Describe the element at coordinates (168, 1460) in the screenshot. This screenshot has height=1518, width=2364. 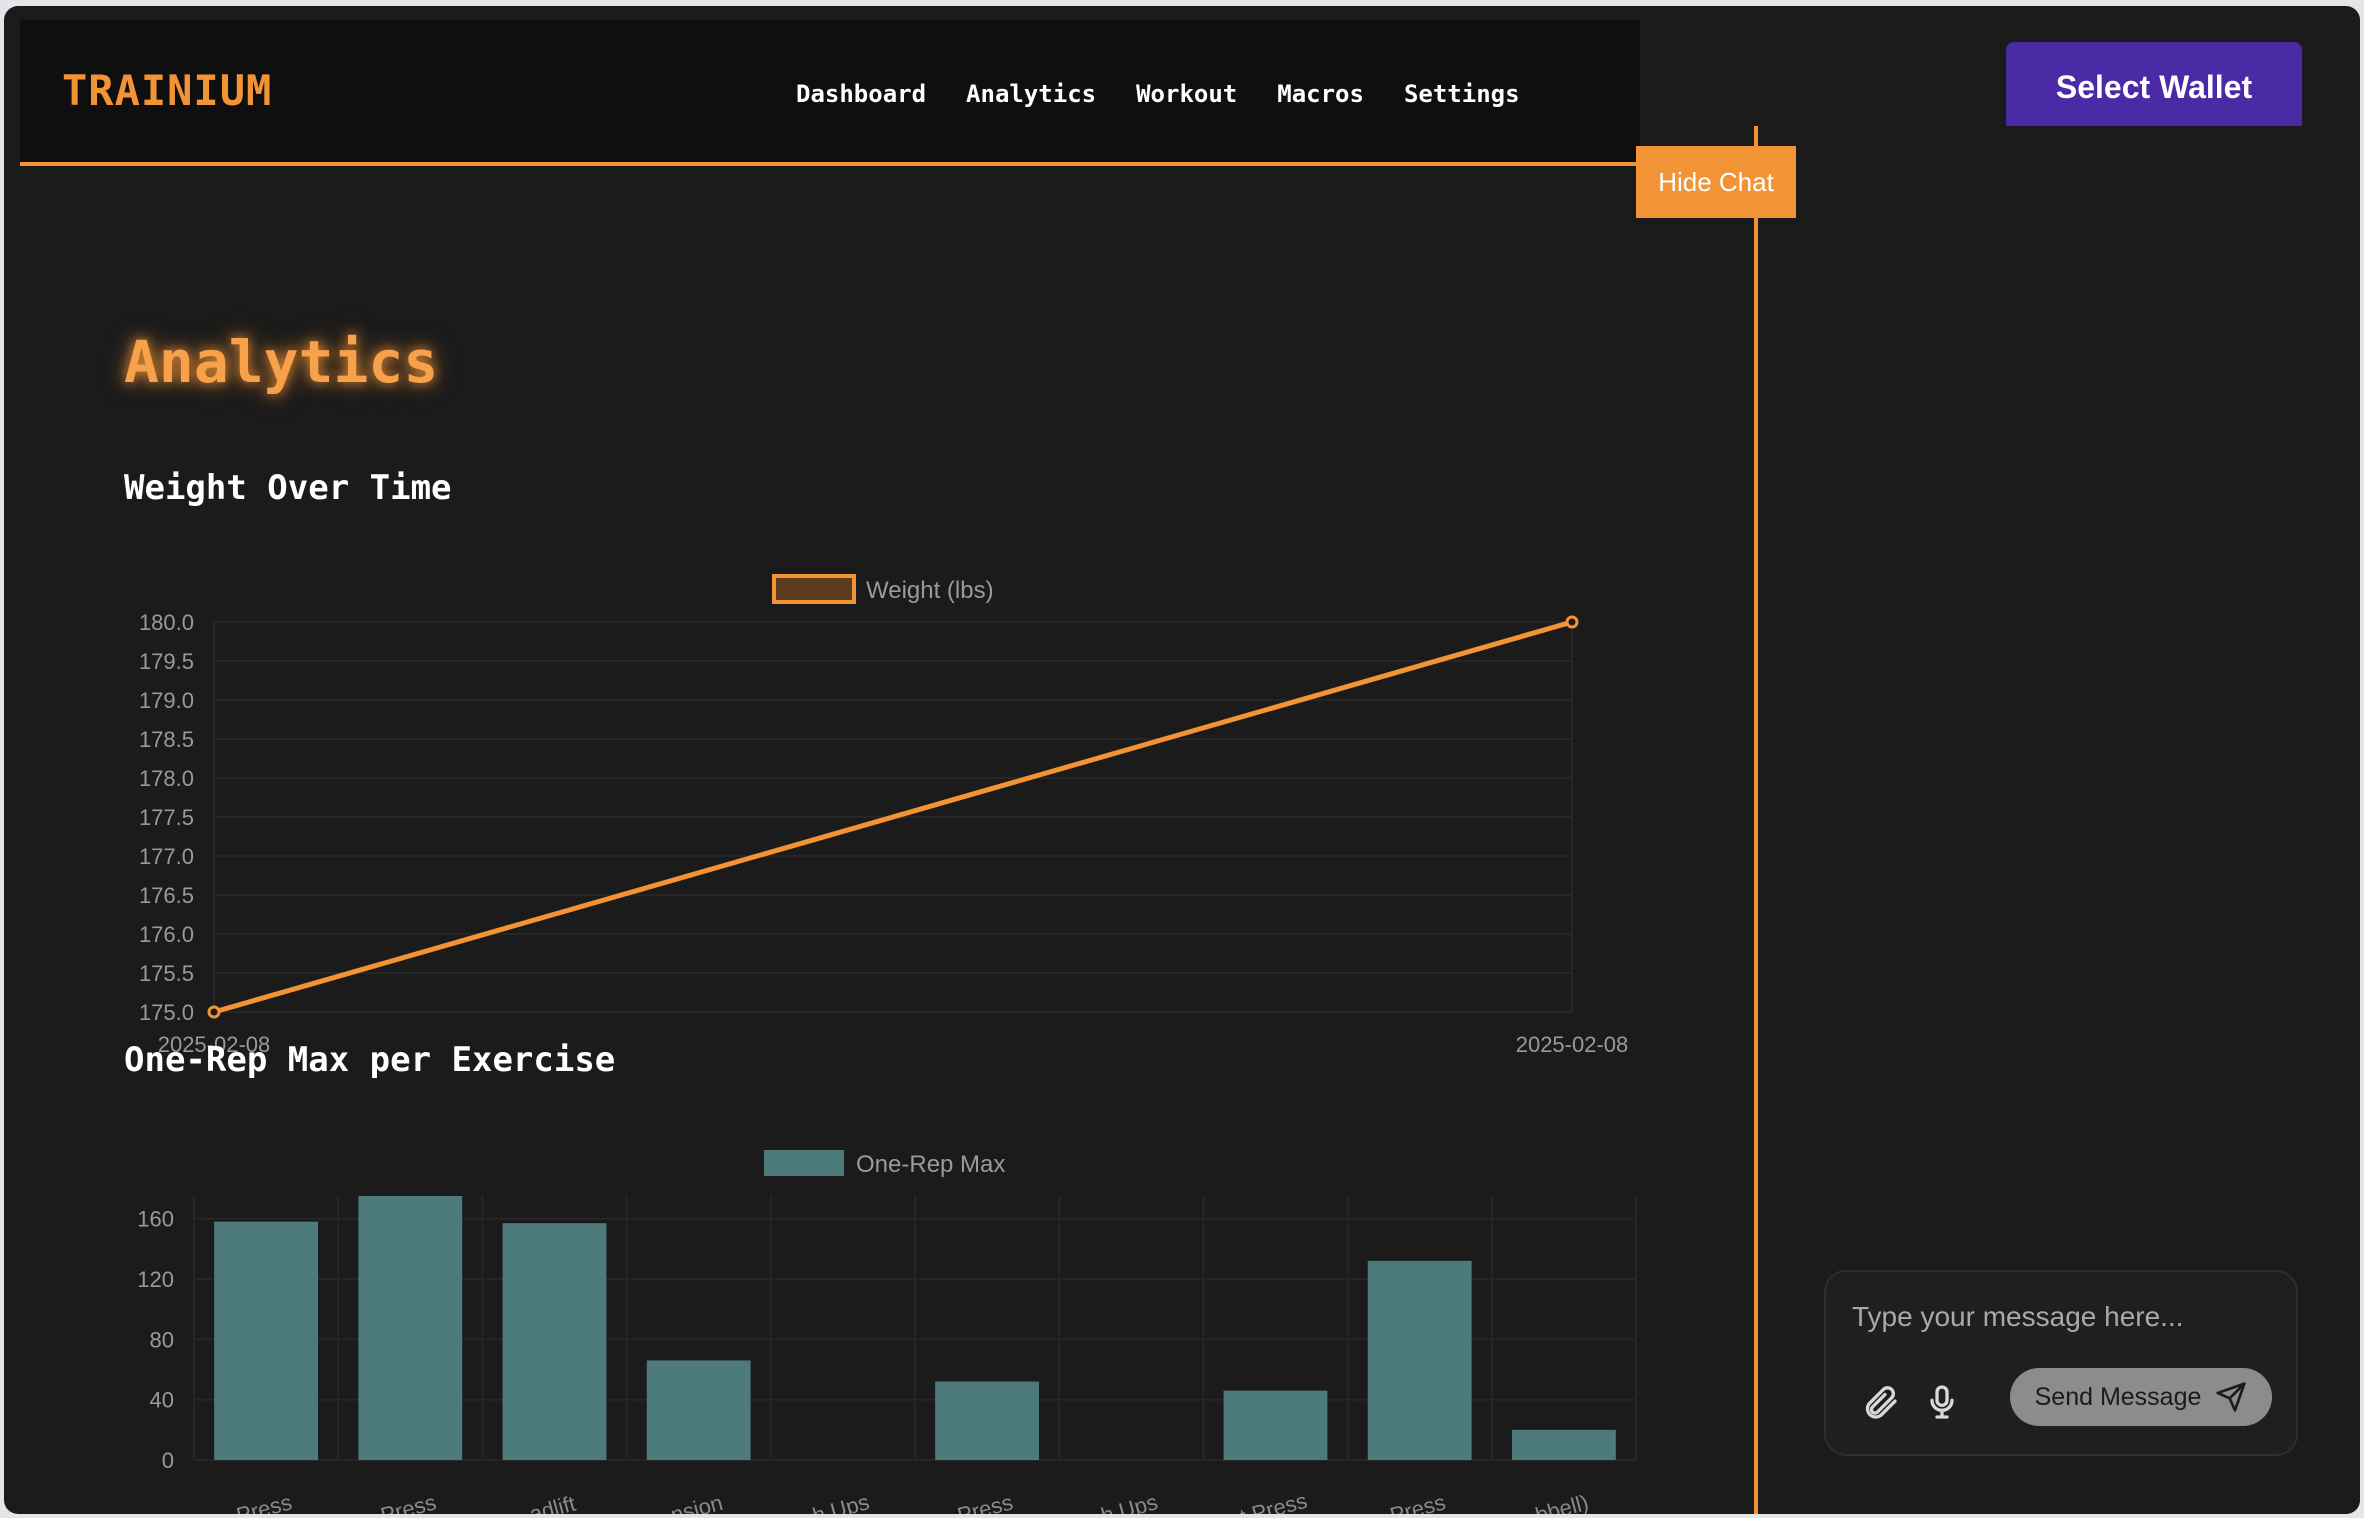
I see `y-tick-label: 0` at that location.